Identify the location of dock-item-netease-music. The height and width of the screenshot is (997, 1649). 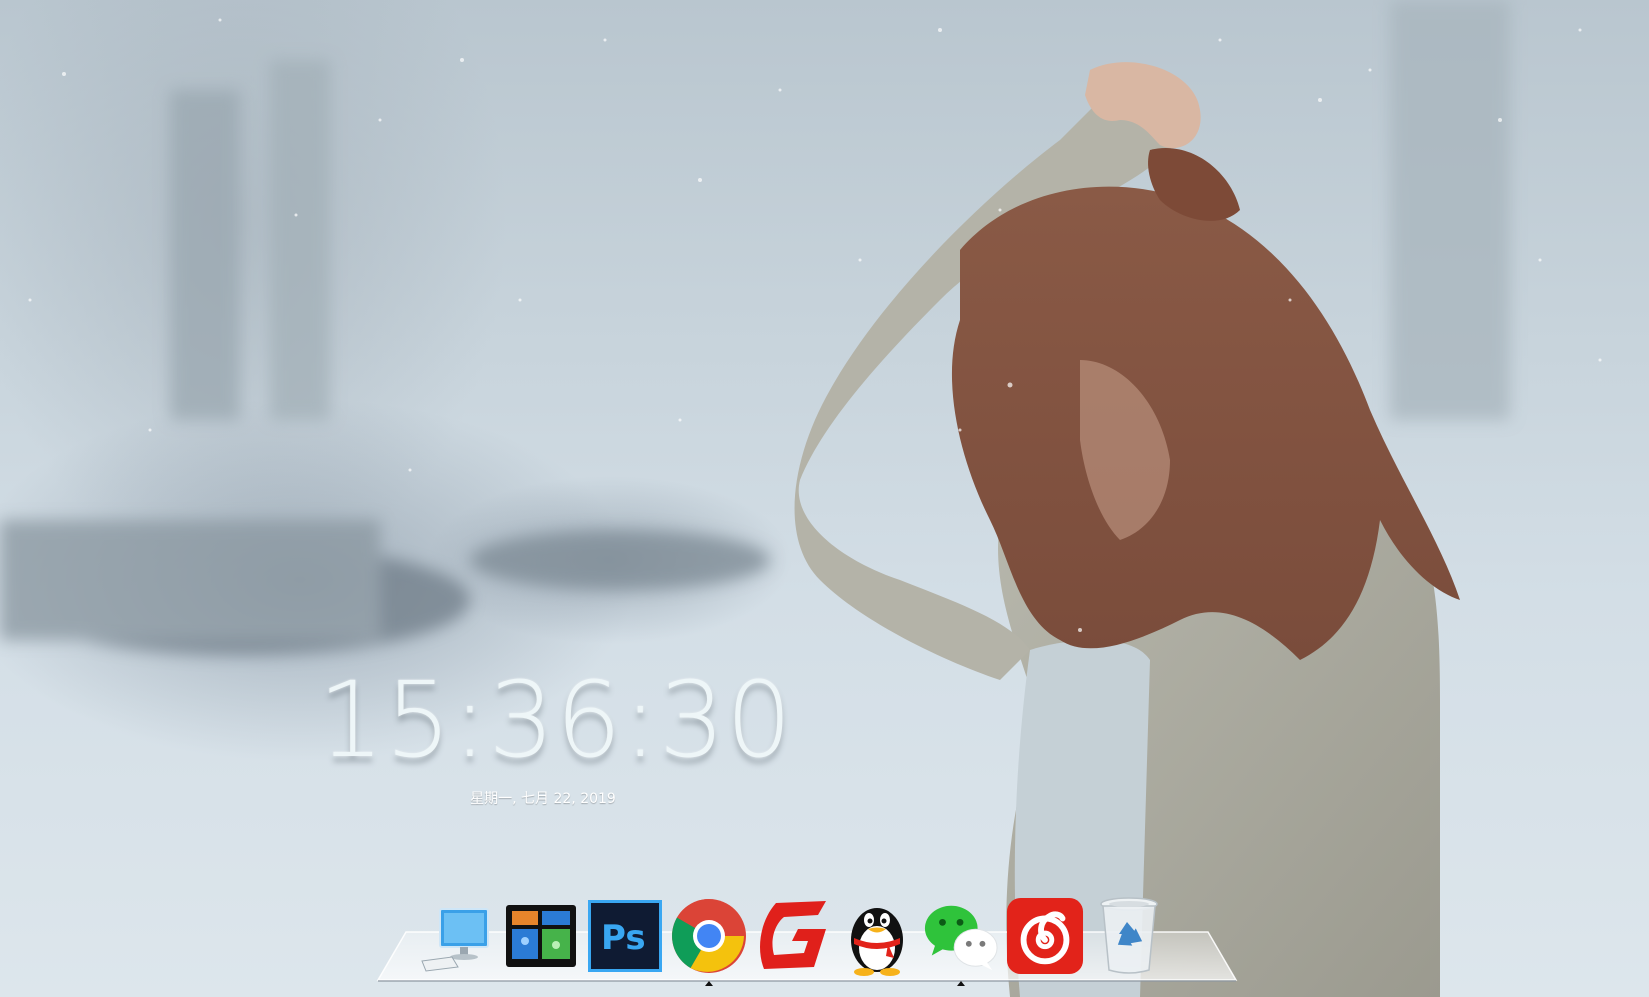
(1045, 936).